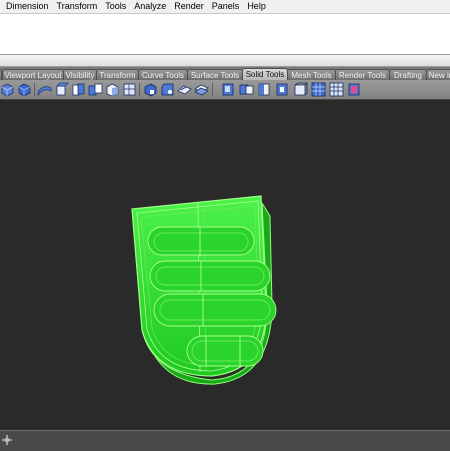 This screenshot has height=451, width=450. I want to click on extract-surface-icon, so click(150, 89).